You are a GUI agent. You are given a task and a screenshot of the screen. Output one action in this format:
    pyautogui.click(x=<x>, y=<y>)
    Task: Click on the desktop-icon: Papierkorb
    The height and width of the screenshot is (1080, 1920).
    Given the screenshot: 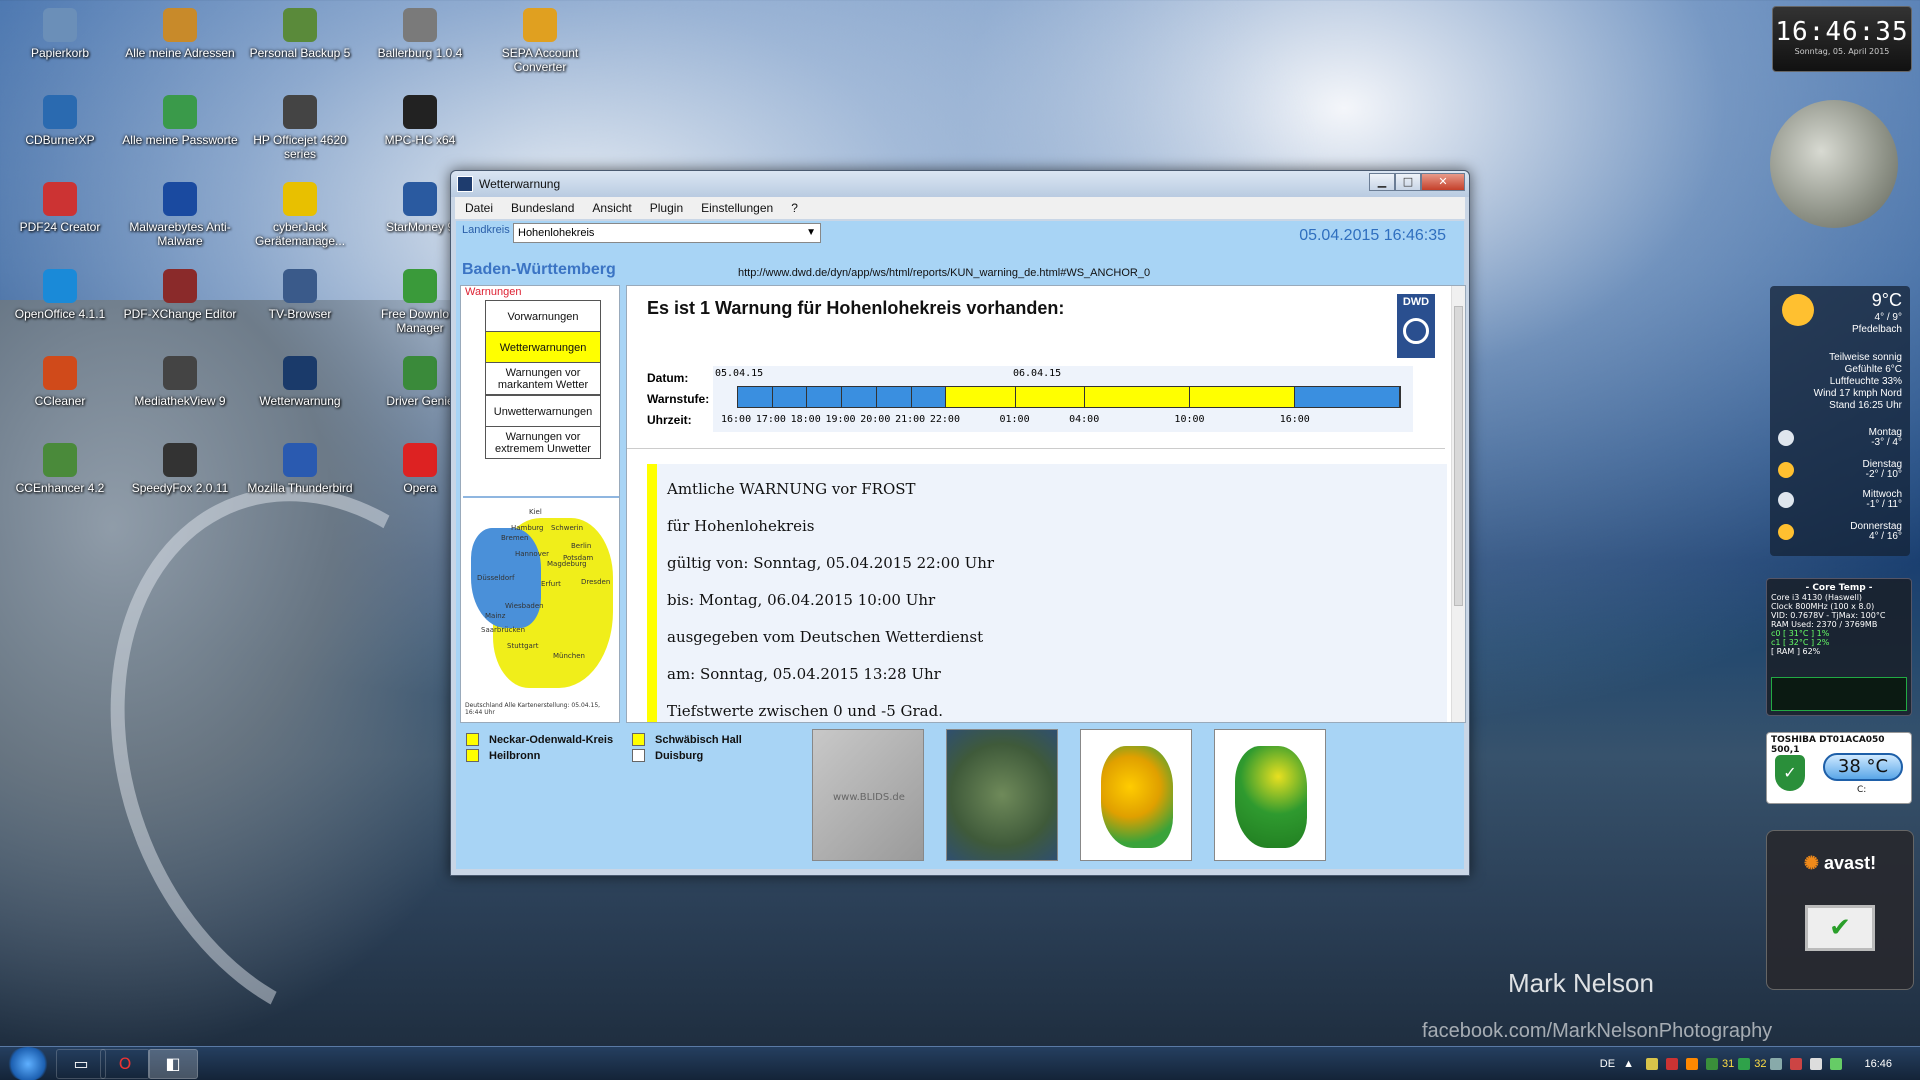 What is the action you would take?
    pyautogui.click(x=60, y=34)
    